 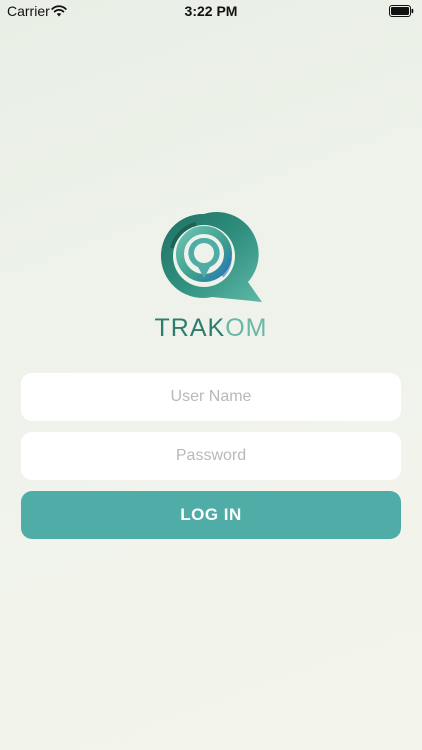 I want to click on logo-text-om: OM, so click(x=246, y=328).